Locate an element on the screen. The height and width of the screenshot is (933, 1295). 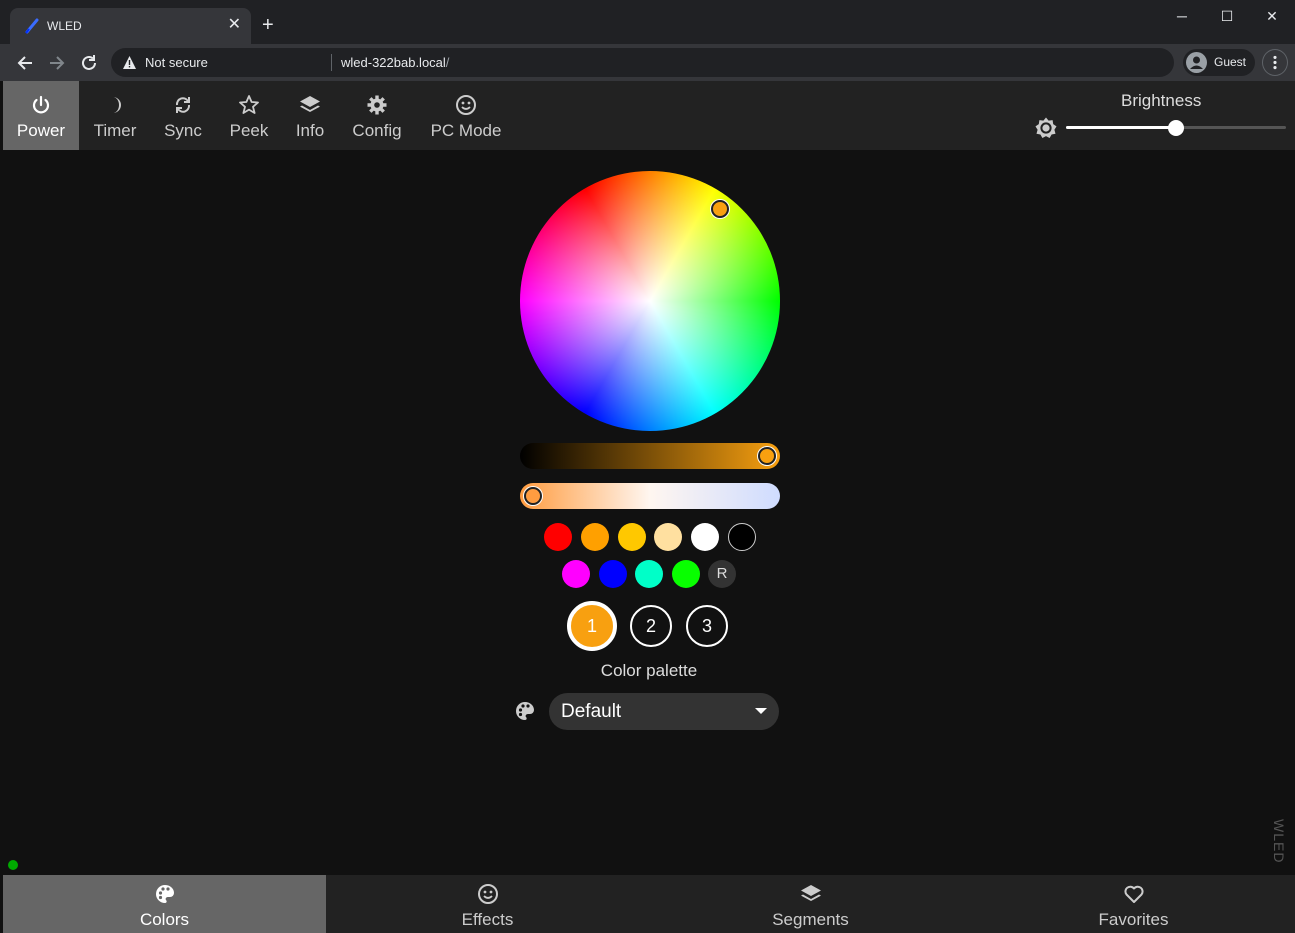
brightness-icon is located at coordinates (1046, 127).